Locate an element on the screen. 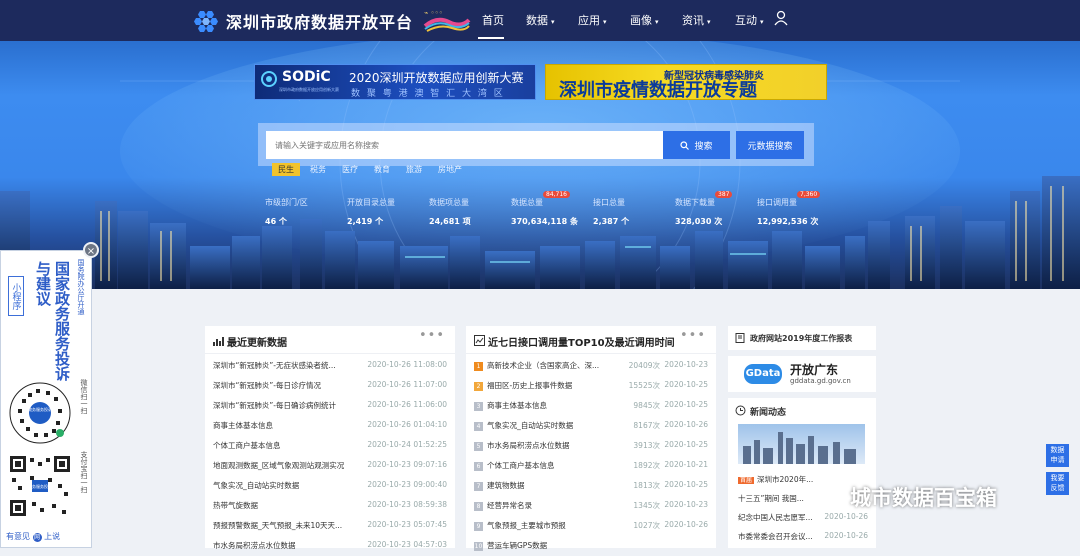 The width and height of the screenshot is (1080, 556). table-row: 个体工商户基本信息 2020-10-24 01:52:25 is located at coordinates (330, 448).